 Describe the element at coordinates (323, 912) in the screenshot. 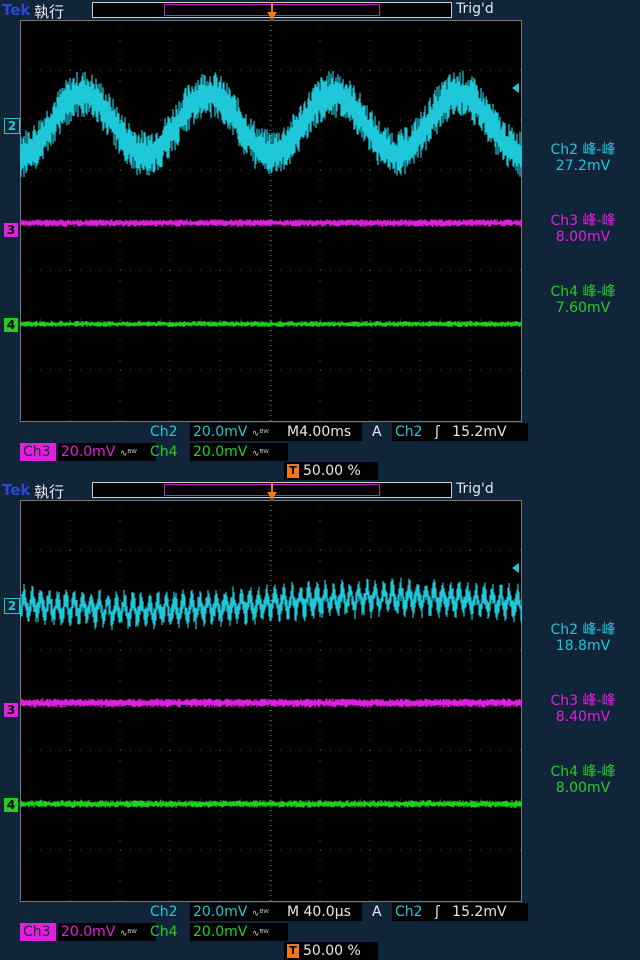

I see `timebase: M 40.0µs` at that location.